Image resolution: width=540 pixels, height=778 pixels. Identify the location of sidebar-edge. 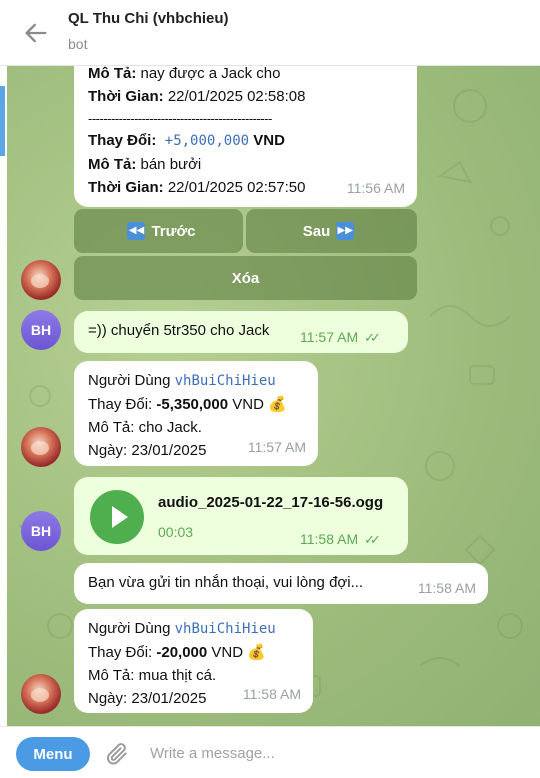
(3, 396).